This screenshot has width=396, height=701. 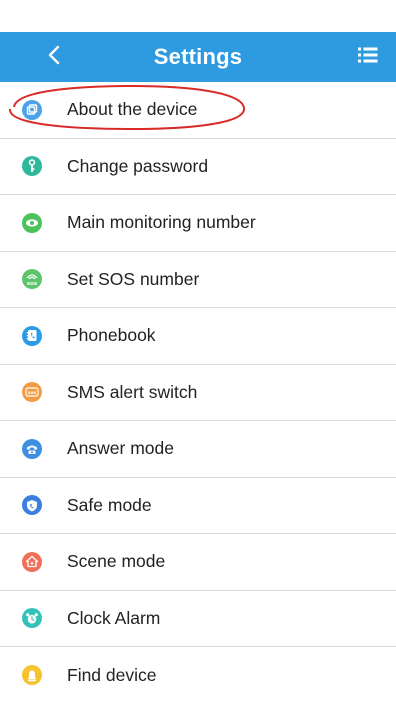 What do you see at coordinates (32, 222) in the screenshot?
I see `eye-icon` at bounding box center [32, 222].